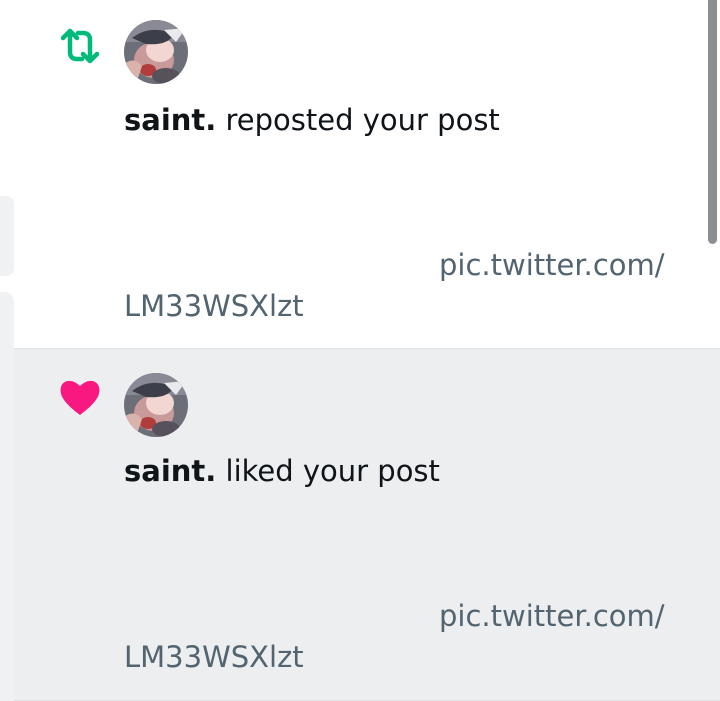 This screenshot has height=701, width=720. What do you see at coordinates (358, 120) in the screenshot?
I see `action-text: reposted your post` at bounding box center [358, 120].